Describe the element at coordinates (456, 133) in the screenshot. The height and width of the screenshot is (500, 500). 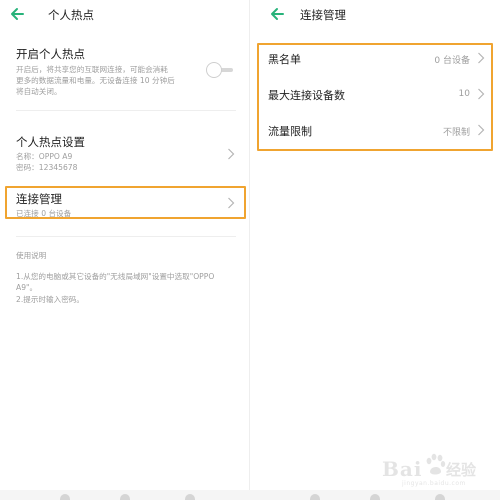
I see `data-limit-value: 不限制` at that location.